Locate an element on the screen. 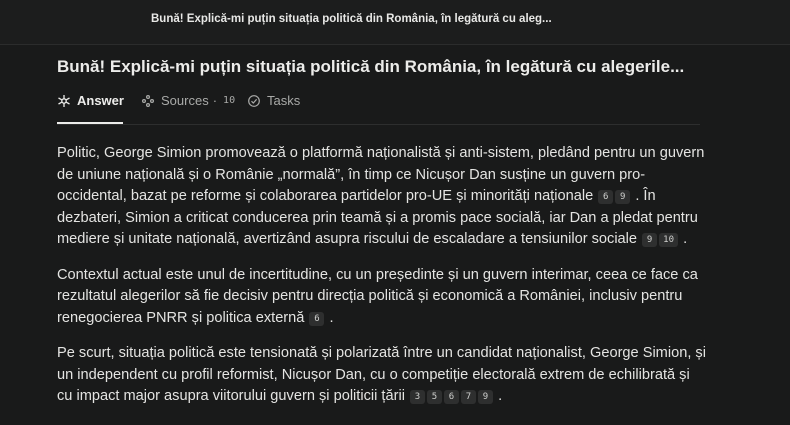  tab-sources: Sources · 10 is located at coordinates (188, 100).